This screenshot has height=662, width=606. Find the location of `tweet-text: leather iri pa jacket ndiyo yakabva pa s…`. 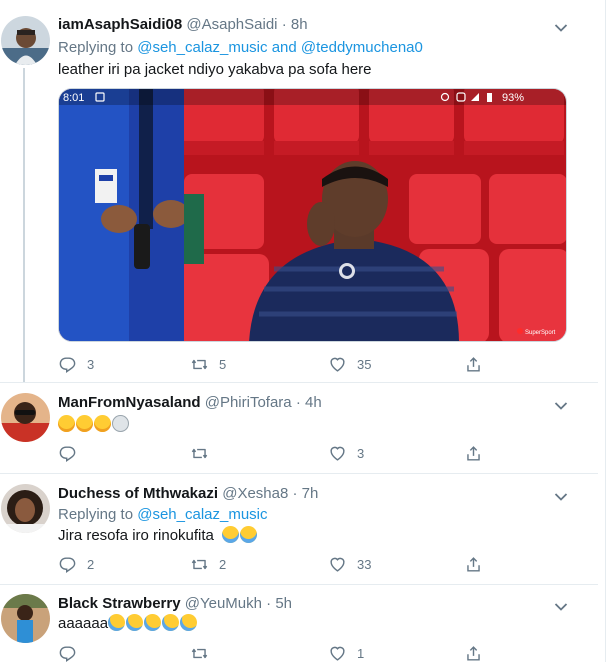

tweet-text: leather iri pa jacket ndiyo yakabva pa s… is located at coordinates (215, 69).